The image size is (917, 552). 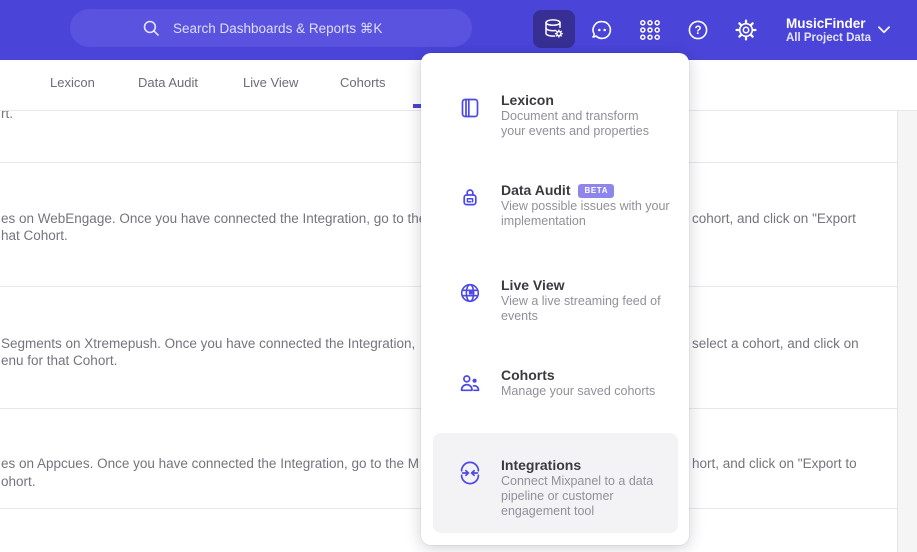 What do you see at coordinates (774, 463) in the screenshot?
I see `background-text-appcues-tail: hort, and click on "Export to` at bounding box center [774, 463].